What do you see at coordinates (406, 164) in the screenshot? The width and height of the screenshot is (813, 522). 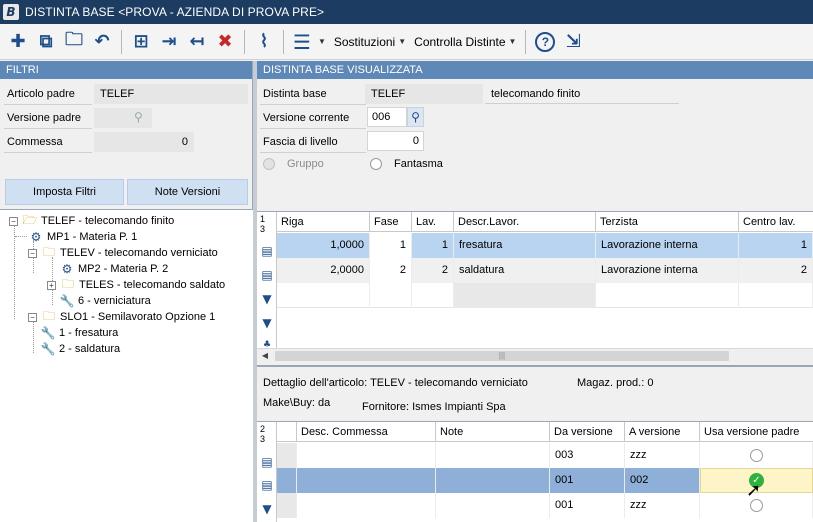 I see `fantasma-radio-row: Fantasma` at bounding box center [406, 164].